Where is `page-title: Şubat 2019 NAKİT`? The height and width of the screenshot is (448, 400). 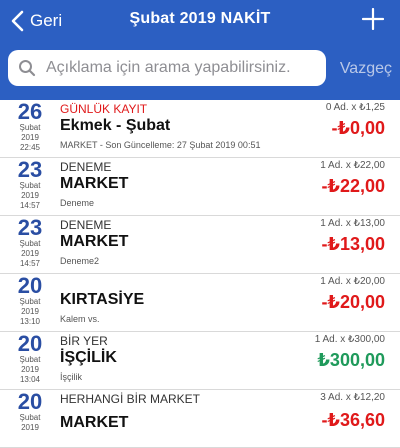 page-title: Şubat 2019 NAKİT is located at coordinates (200, 18).